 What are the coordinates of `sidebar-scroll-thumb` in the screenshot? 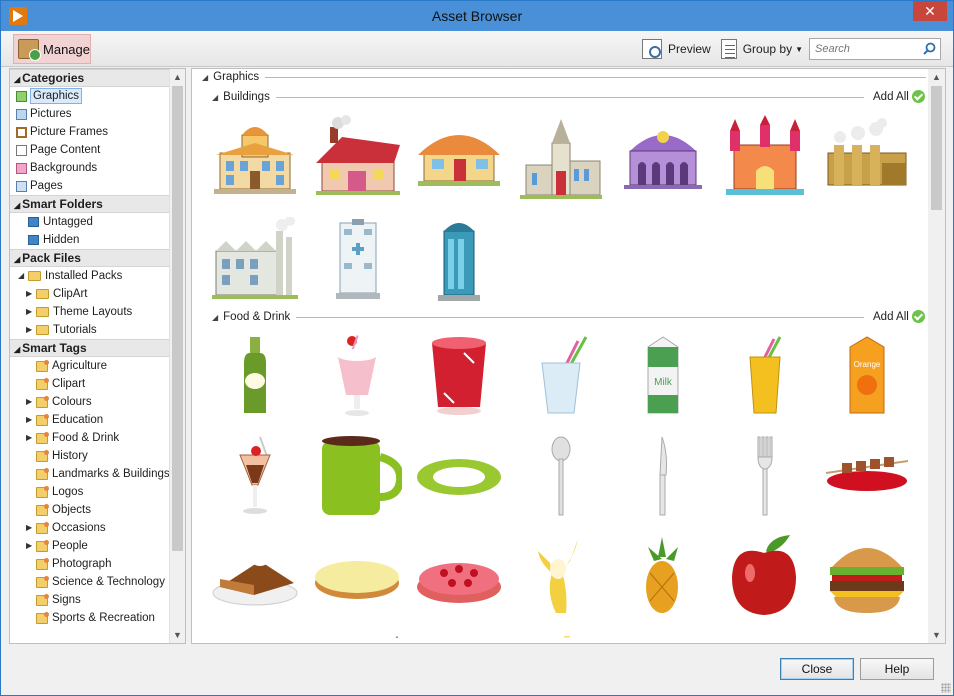 It's located at (177, 318).